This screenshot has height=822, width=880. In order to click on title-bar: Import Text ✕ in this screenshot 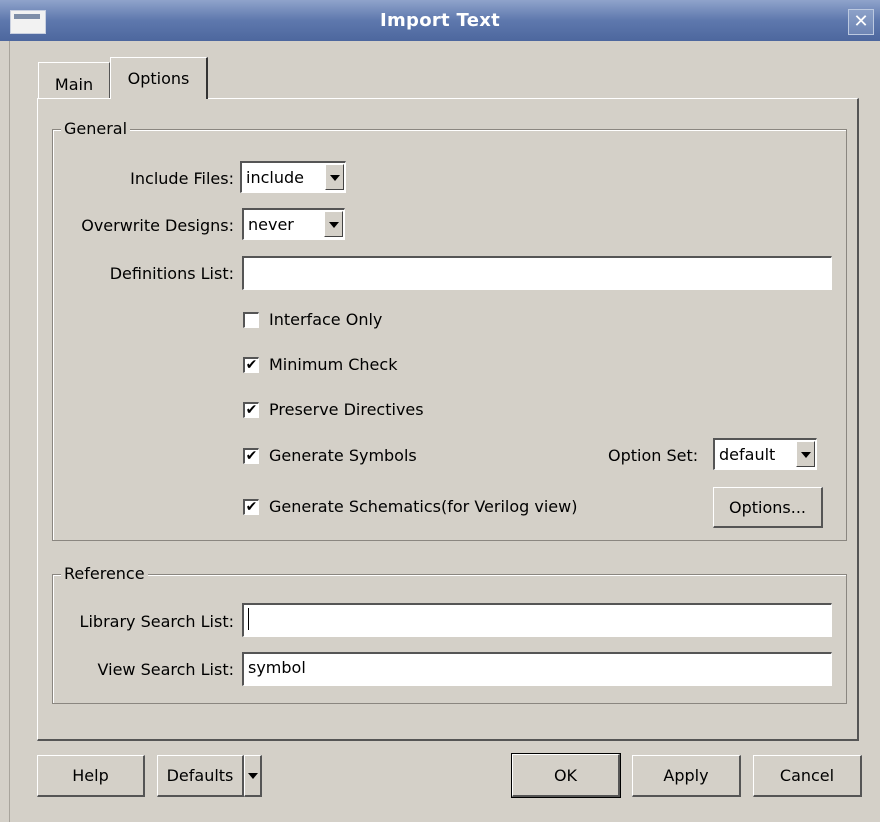, I will do `click(440, 20)`.